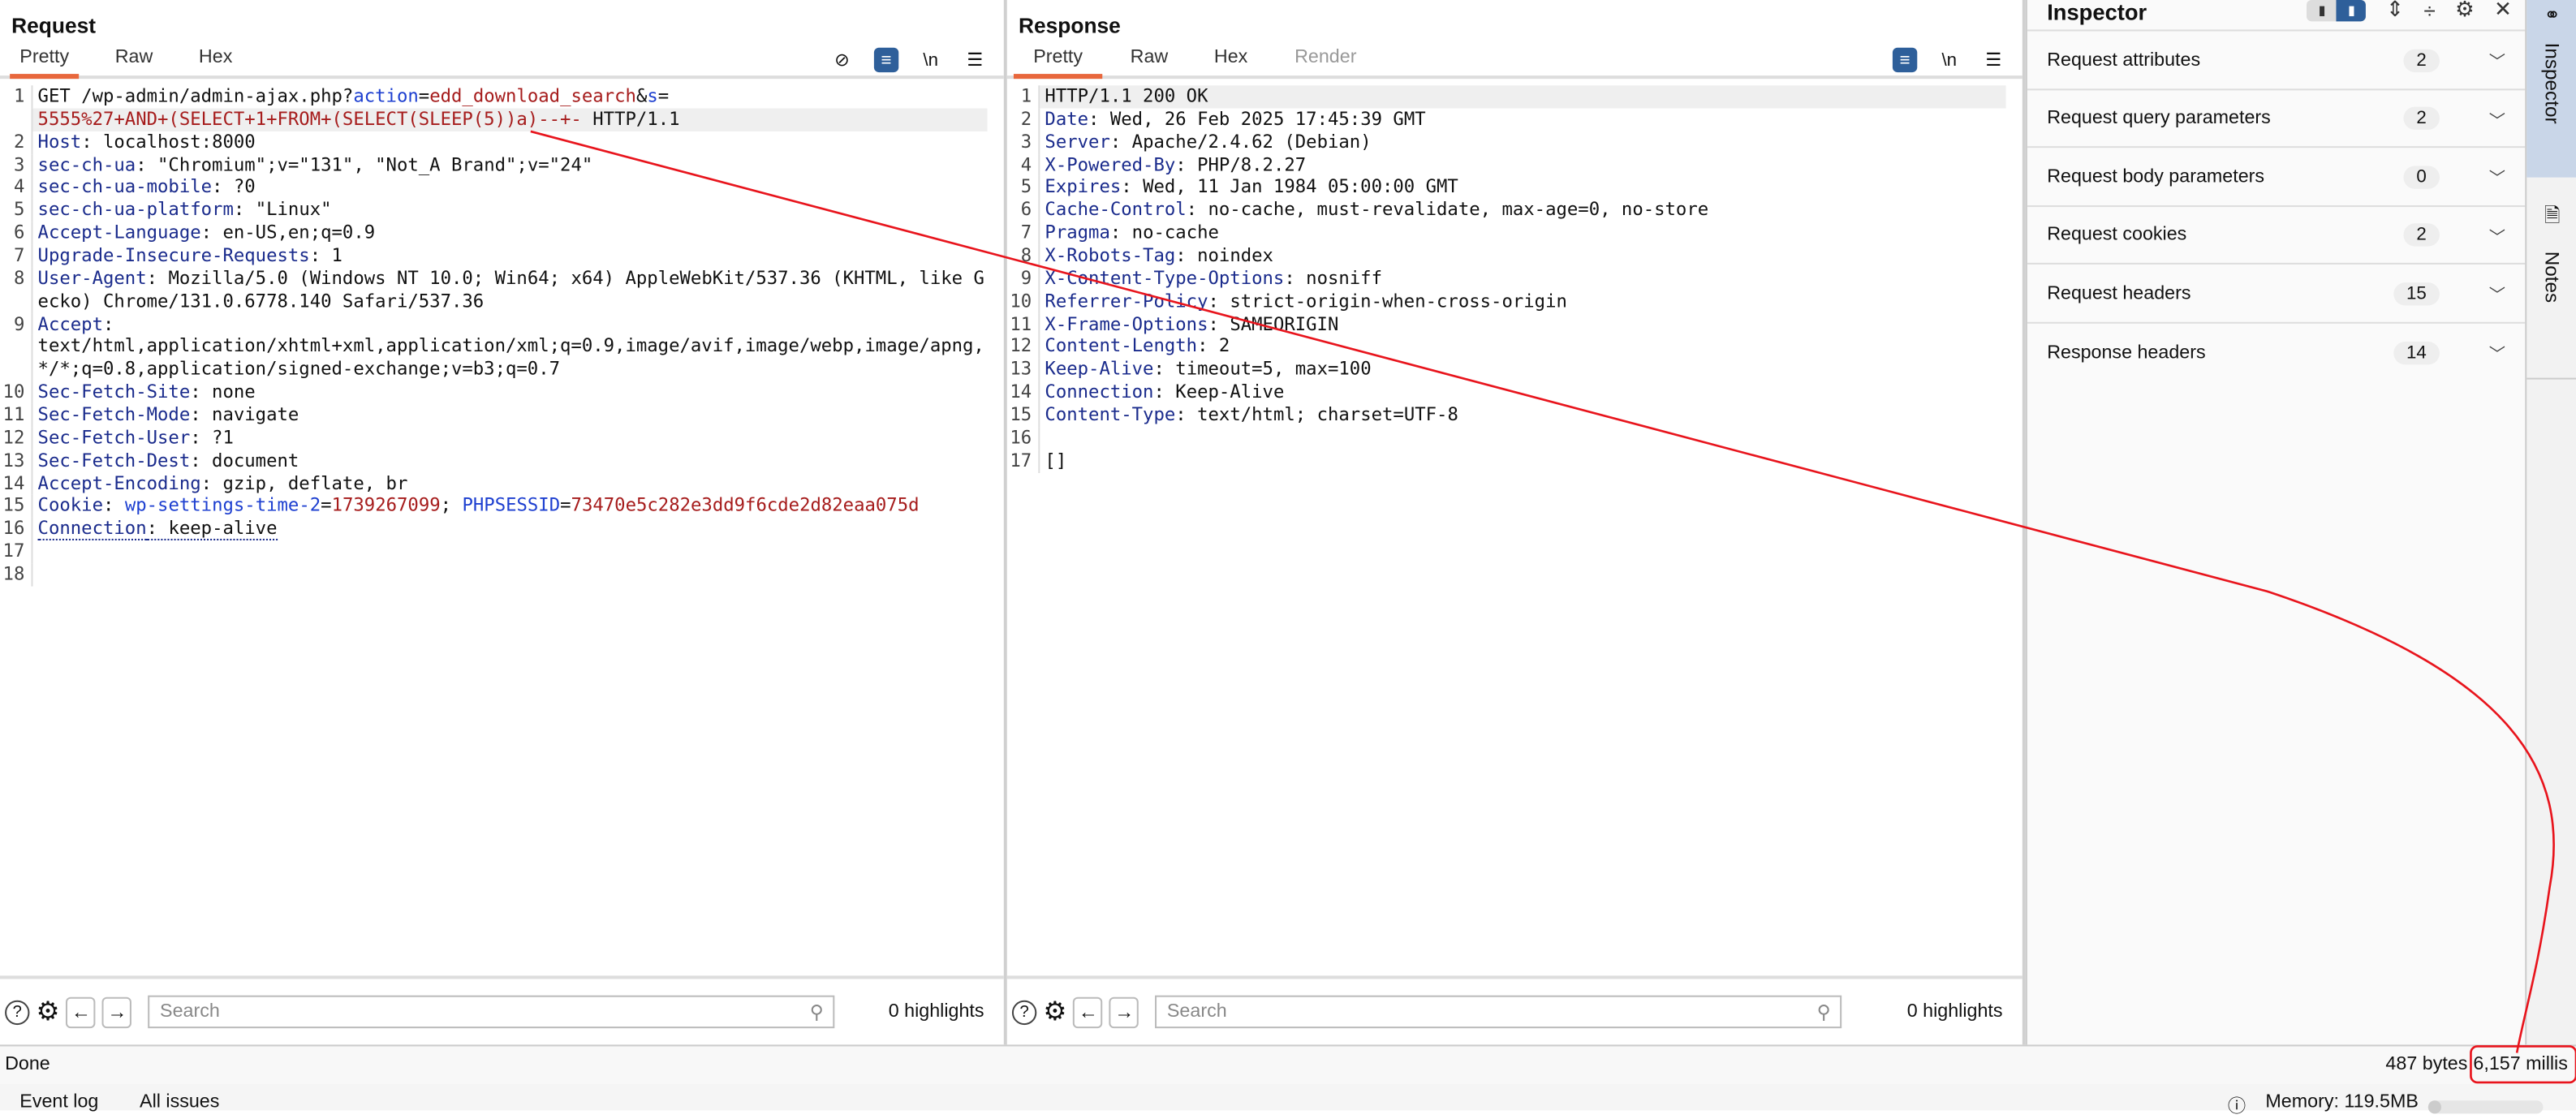 This screenshot has height=1119, width=2576. Describe the element at coordinates (2276, 234) in the screenshot. I see `inspector-section: Request cookies 2 ﹀` at that location.